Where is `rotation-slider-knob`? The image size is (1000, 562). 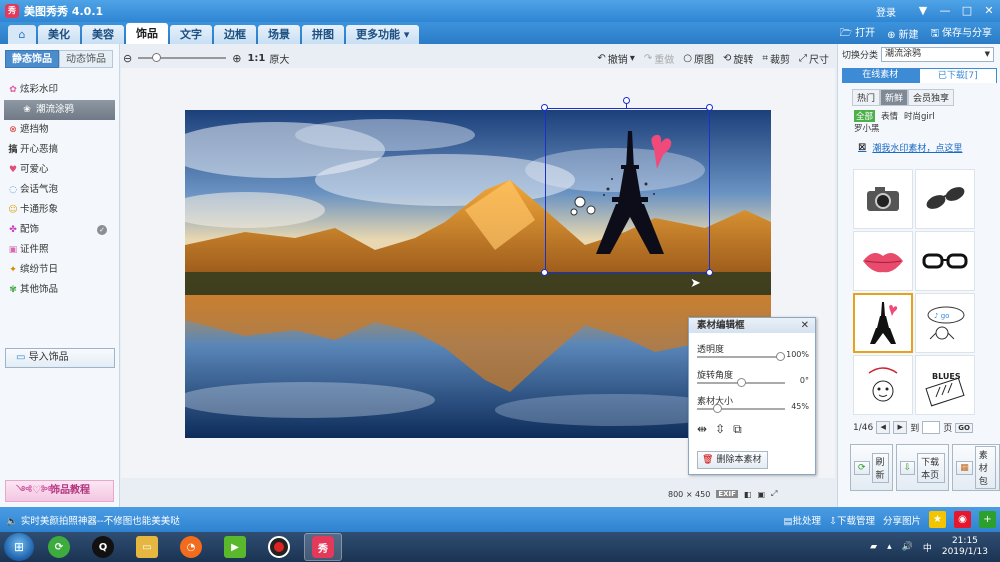 rotation-slider-knob is located at coordinates (741, 382).